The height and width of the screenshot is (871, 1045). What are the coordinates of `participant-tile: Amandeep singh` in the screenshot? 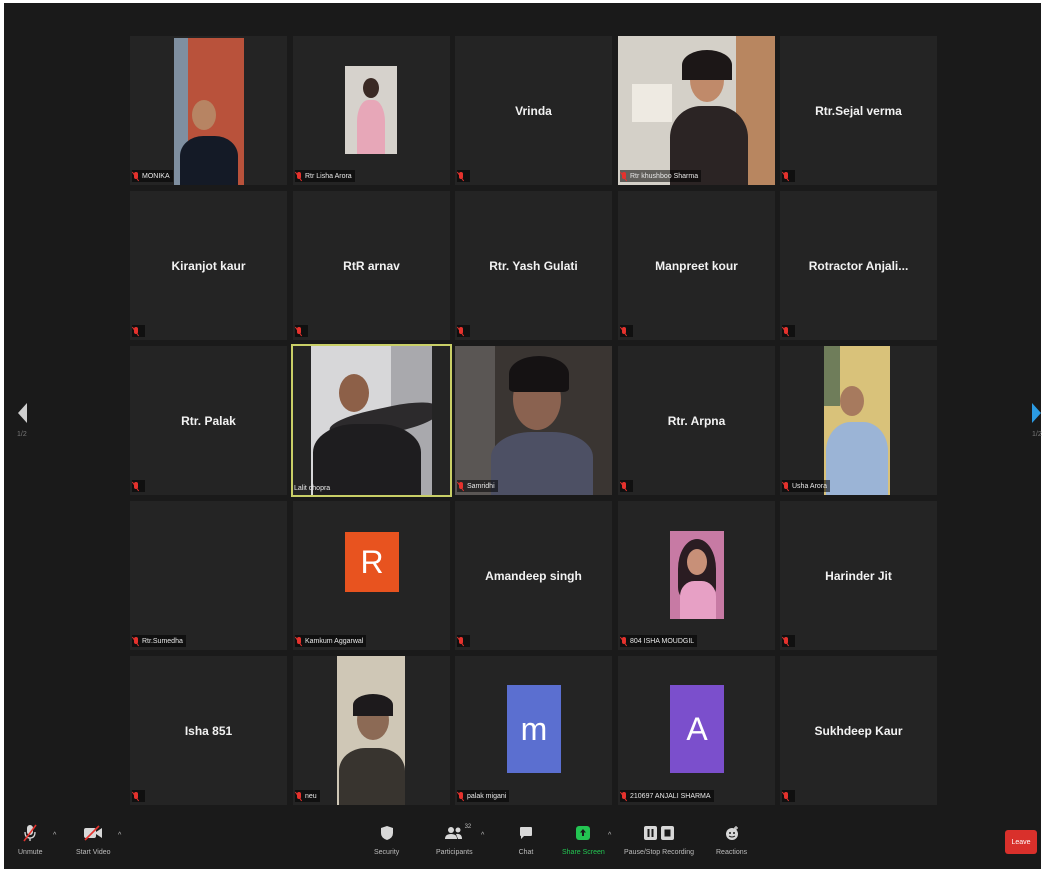 It's located at (533, 575).